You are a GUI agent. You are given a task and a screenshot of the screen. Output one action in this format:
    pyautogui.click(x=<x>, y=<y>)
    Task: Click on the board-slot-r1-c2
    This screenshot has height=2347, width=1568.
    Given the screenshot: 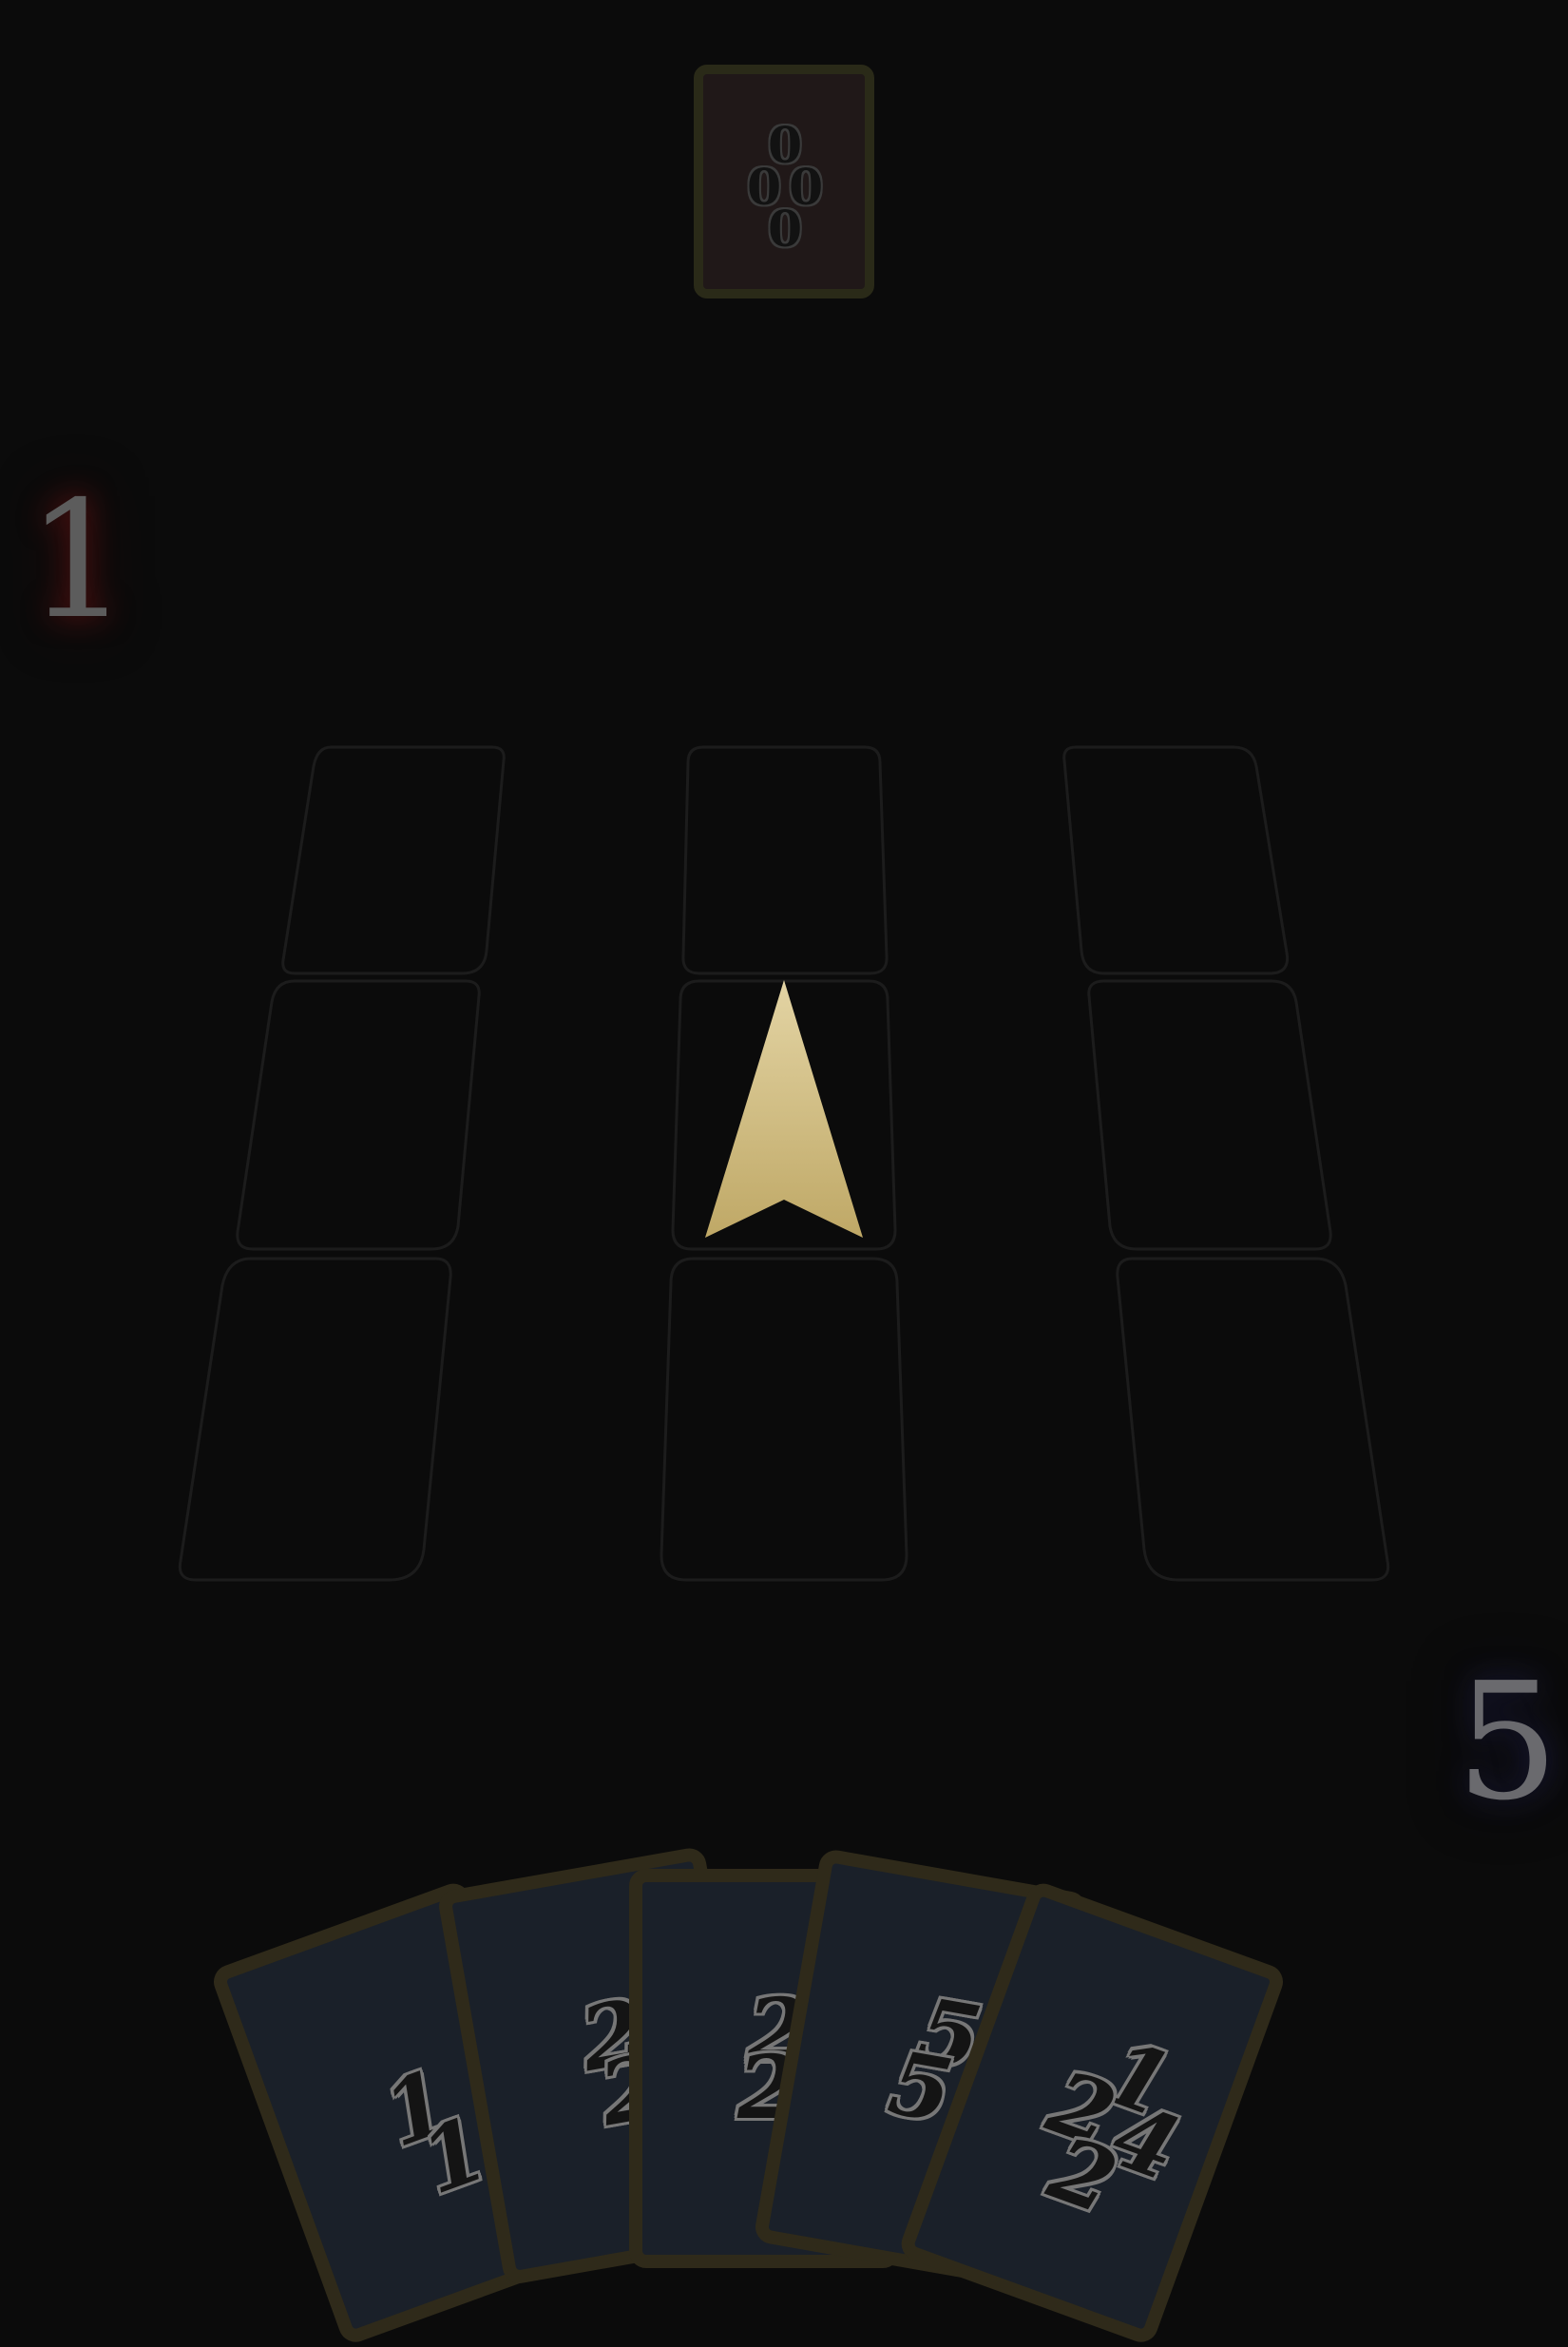 What is the action you would take?
    pyautogui.click(x=785, y=860)
    